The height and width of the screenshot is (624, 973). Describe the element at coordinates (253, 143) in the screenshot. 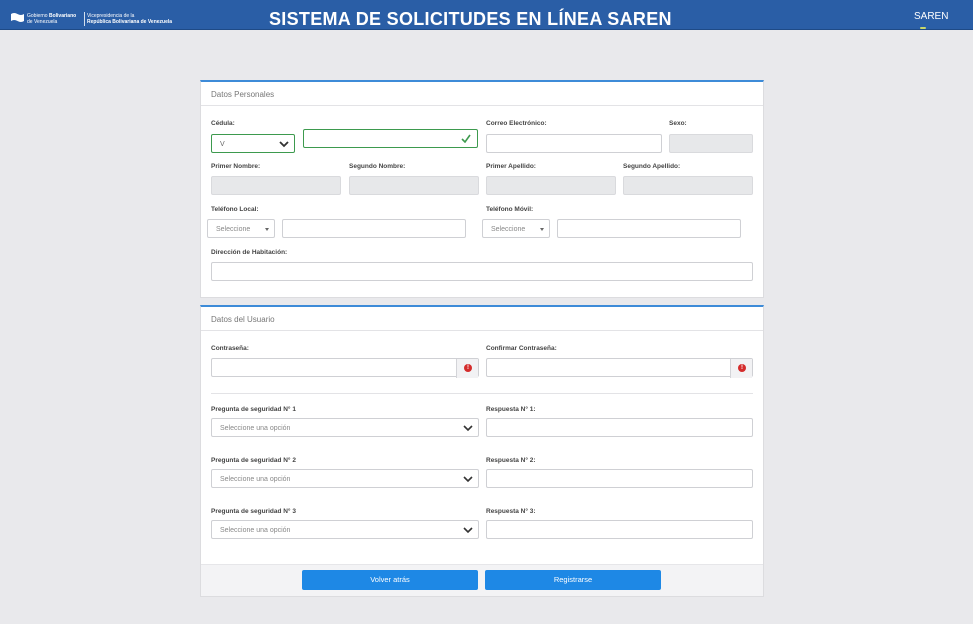

I see `cedula-type-select: V` at that location.